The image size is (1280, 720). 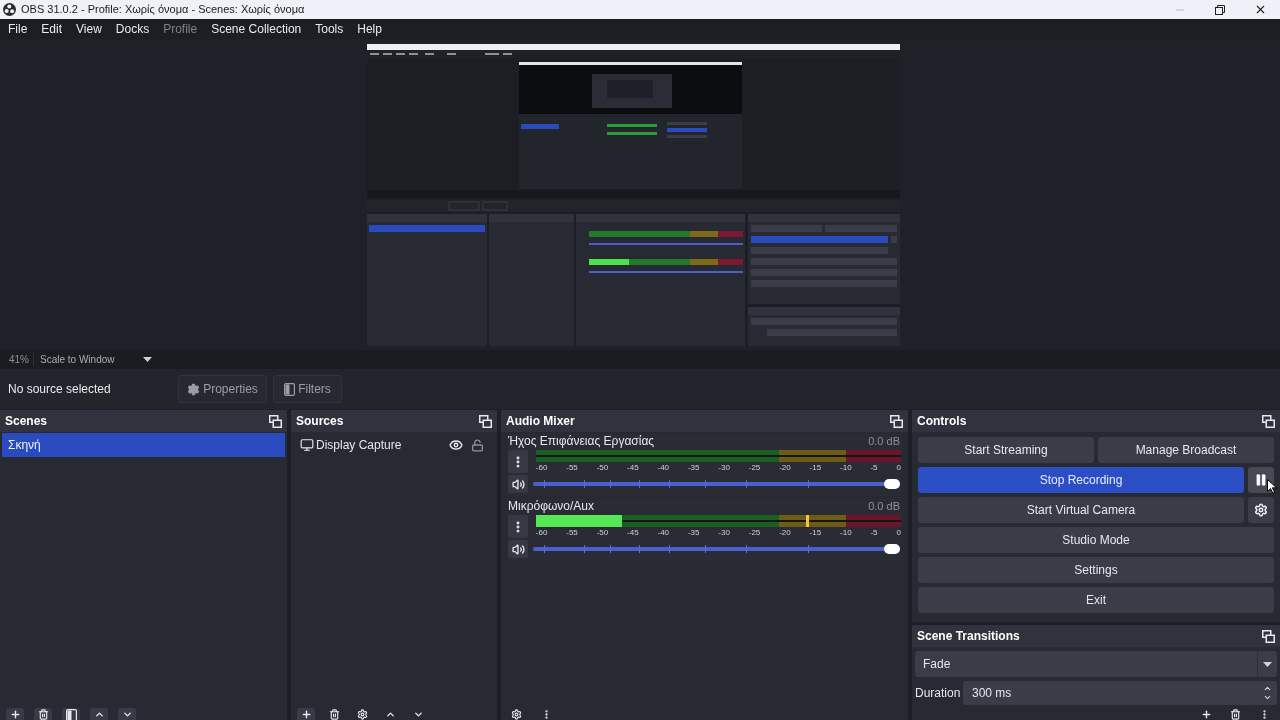 I want to click on control-button: Studio Mode, so click(x=1096, y=540).